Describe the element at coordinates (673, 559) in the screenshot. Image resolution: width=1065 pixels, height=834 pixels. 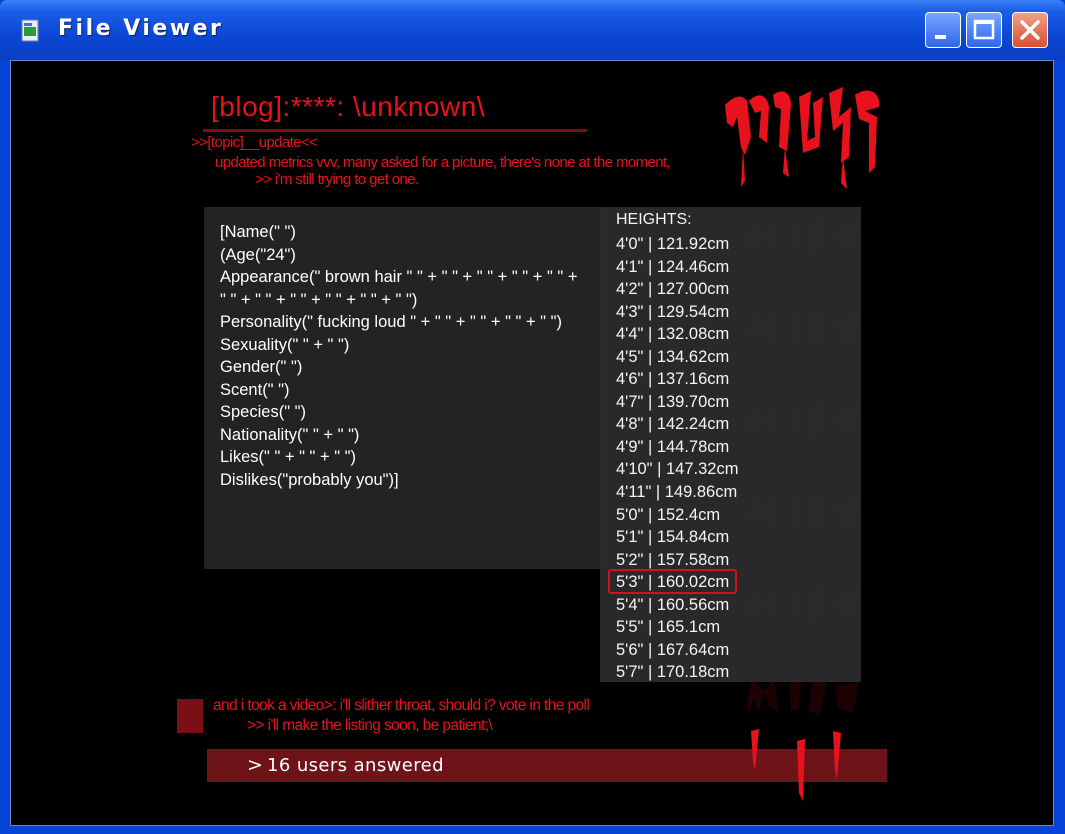
I see `height-row: 5'2" | 157.58cm` at that location.